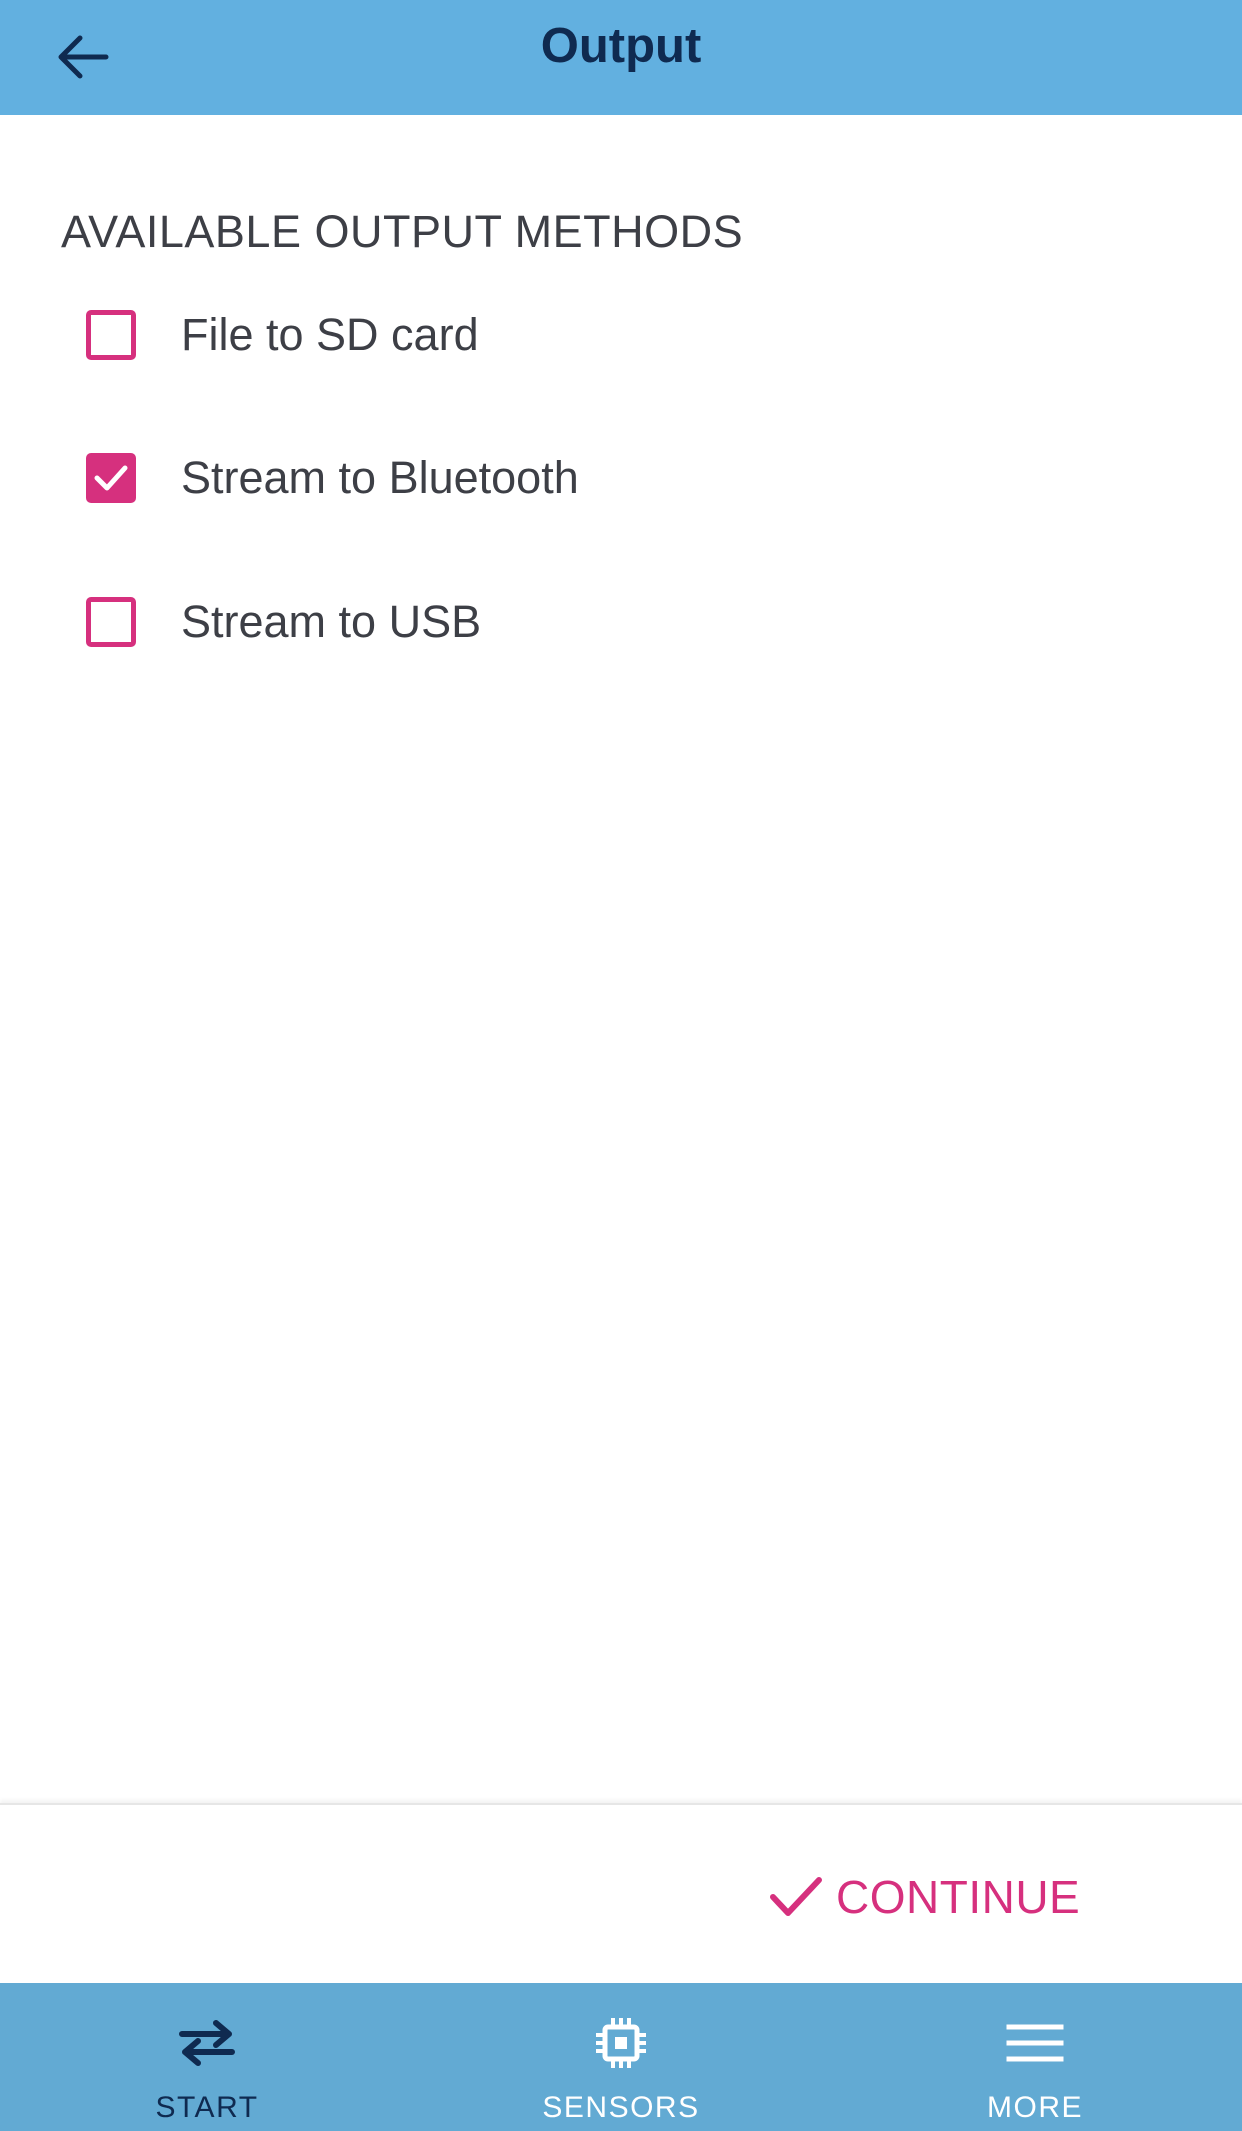 The height and width of the screenshot is (2131, 1242). What do you see at coordinates (621, 1894) in the screenshot?
I see `action-bar: CONTINUE` at bounding box center [621, 1894].